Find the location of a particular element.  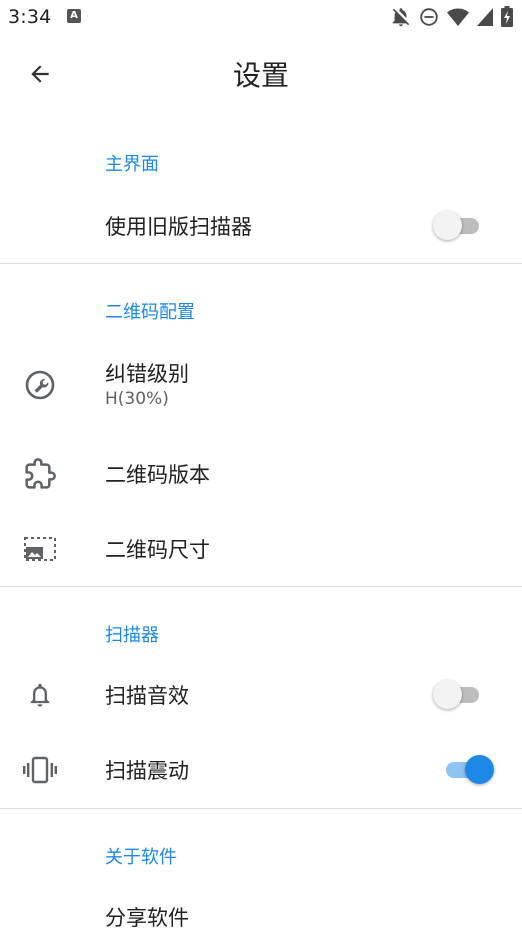

wifi-icon is located at coordinates (458, 17).